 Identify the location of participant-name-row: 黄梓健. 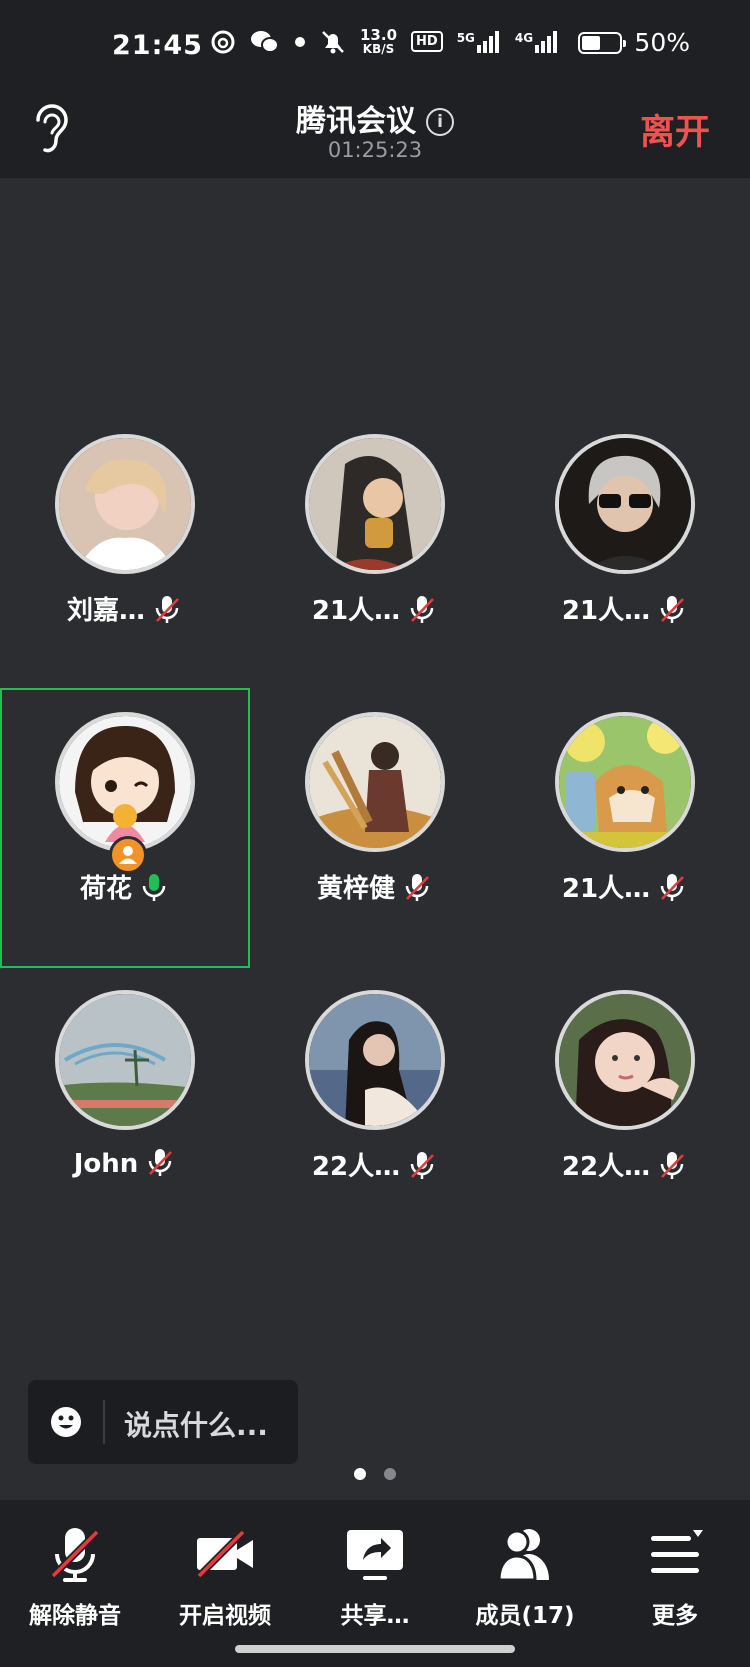
(375, 886).